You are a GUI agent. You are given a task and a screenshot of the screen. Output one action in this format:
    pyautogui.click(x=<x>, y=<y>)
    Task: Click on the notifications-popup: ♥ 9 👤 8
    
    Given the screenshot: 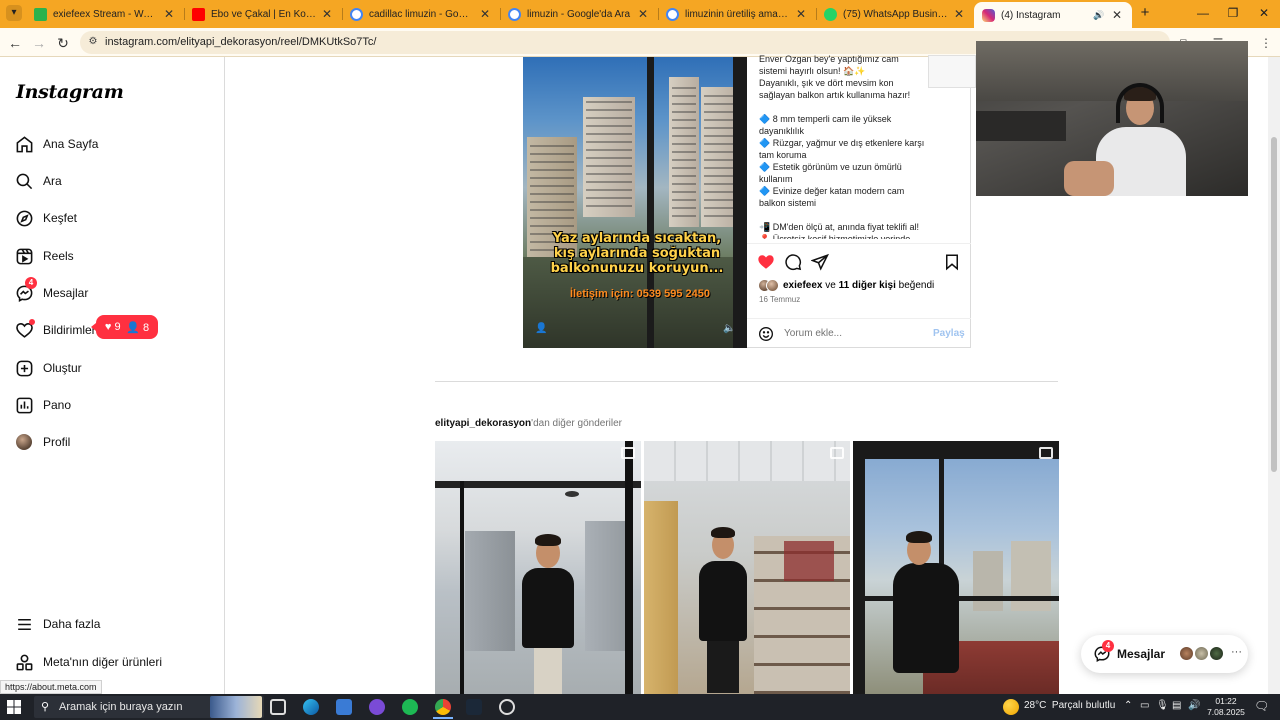 What is the action you would take?
    pyautogui.click(x=124, y=327)
    